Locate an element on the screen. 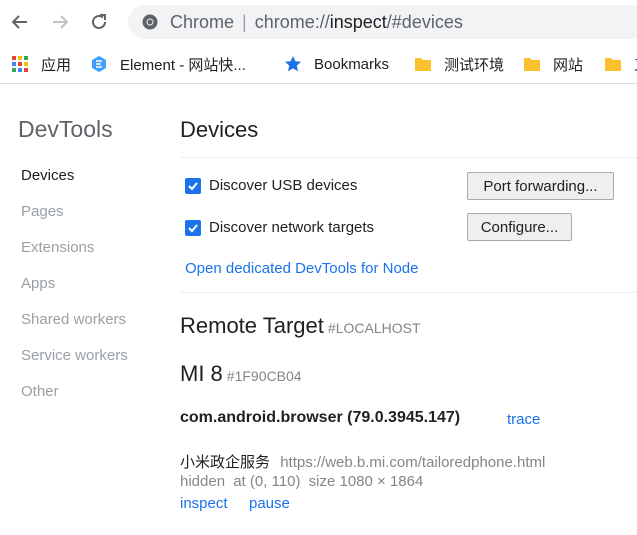  url-host: inspect is located at coordinates (358, 21).